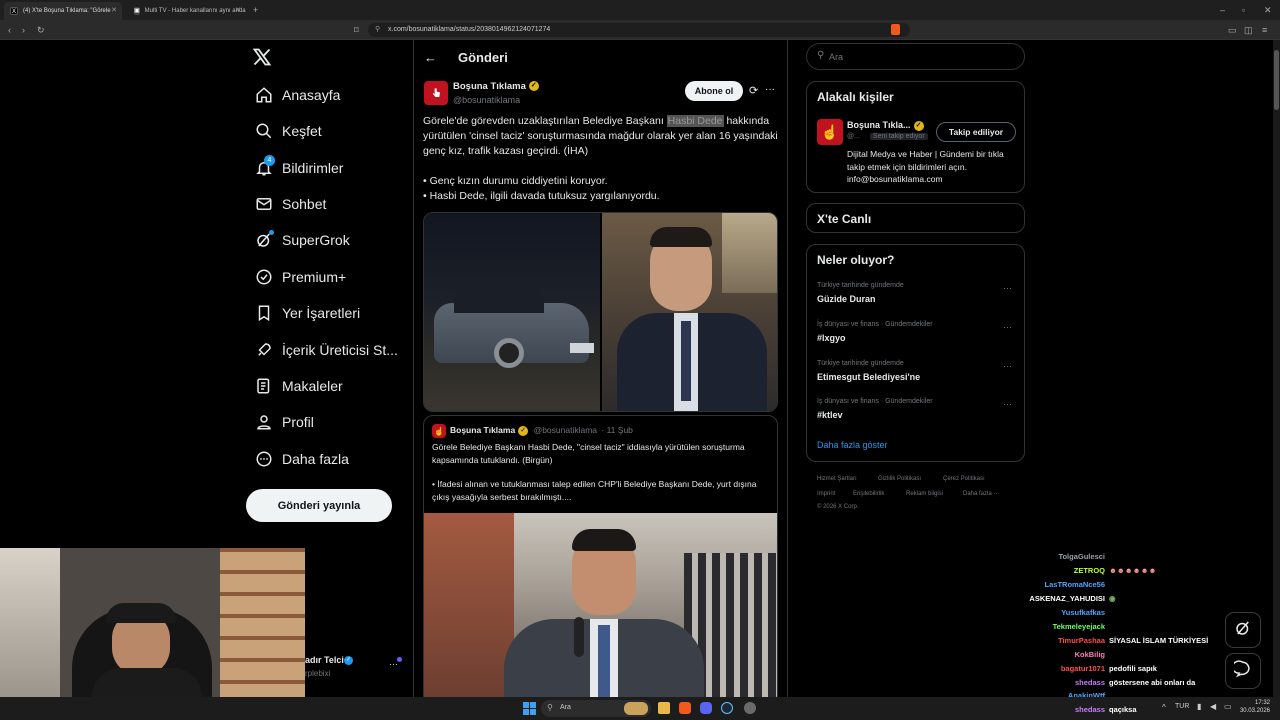 The image size is (1280, 720). I want to click on footer-link: Imprint, so click(826, 494).